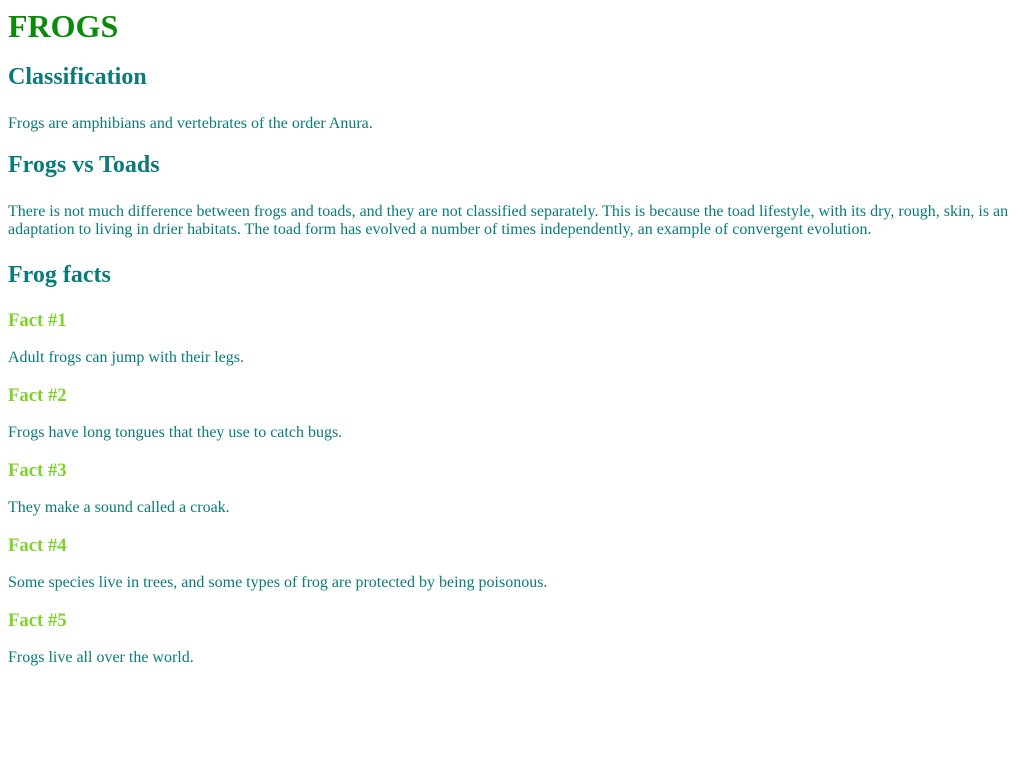 Image resolution: width=1024 pixels, height=768 pixels. What do you see at coordinates (101, 657) in the screenshot?
I see `fact-text: Frogs live all over the world.` at bounding box center [101, 657].